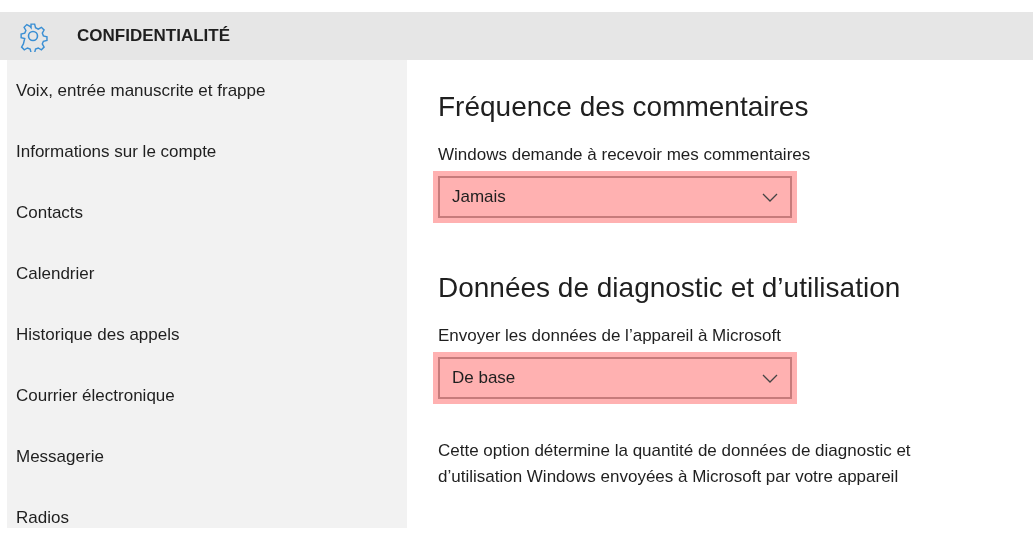 The image size is (1033, 540). What do you see at coordinates (95, 395) in the screenshot?
I see `sidebar-item: Courrier électronique` at bounding box center [95, 395].